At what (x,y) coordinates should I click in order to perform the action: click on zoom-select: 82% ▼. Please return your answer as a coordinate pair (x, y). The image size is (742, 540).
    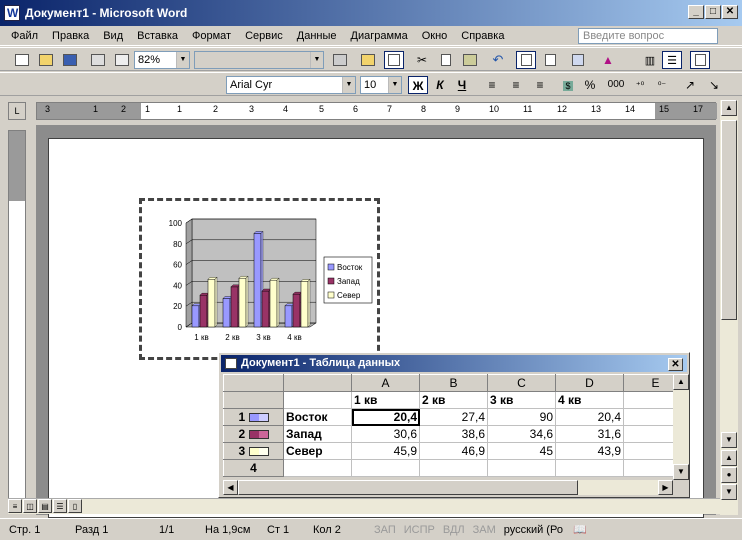
    Looking at the image, I should click on (162, 60).